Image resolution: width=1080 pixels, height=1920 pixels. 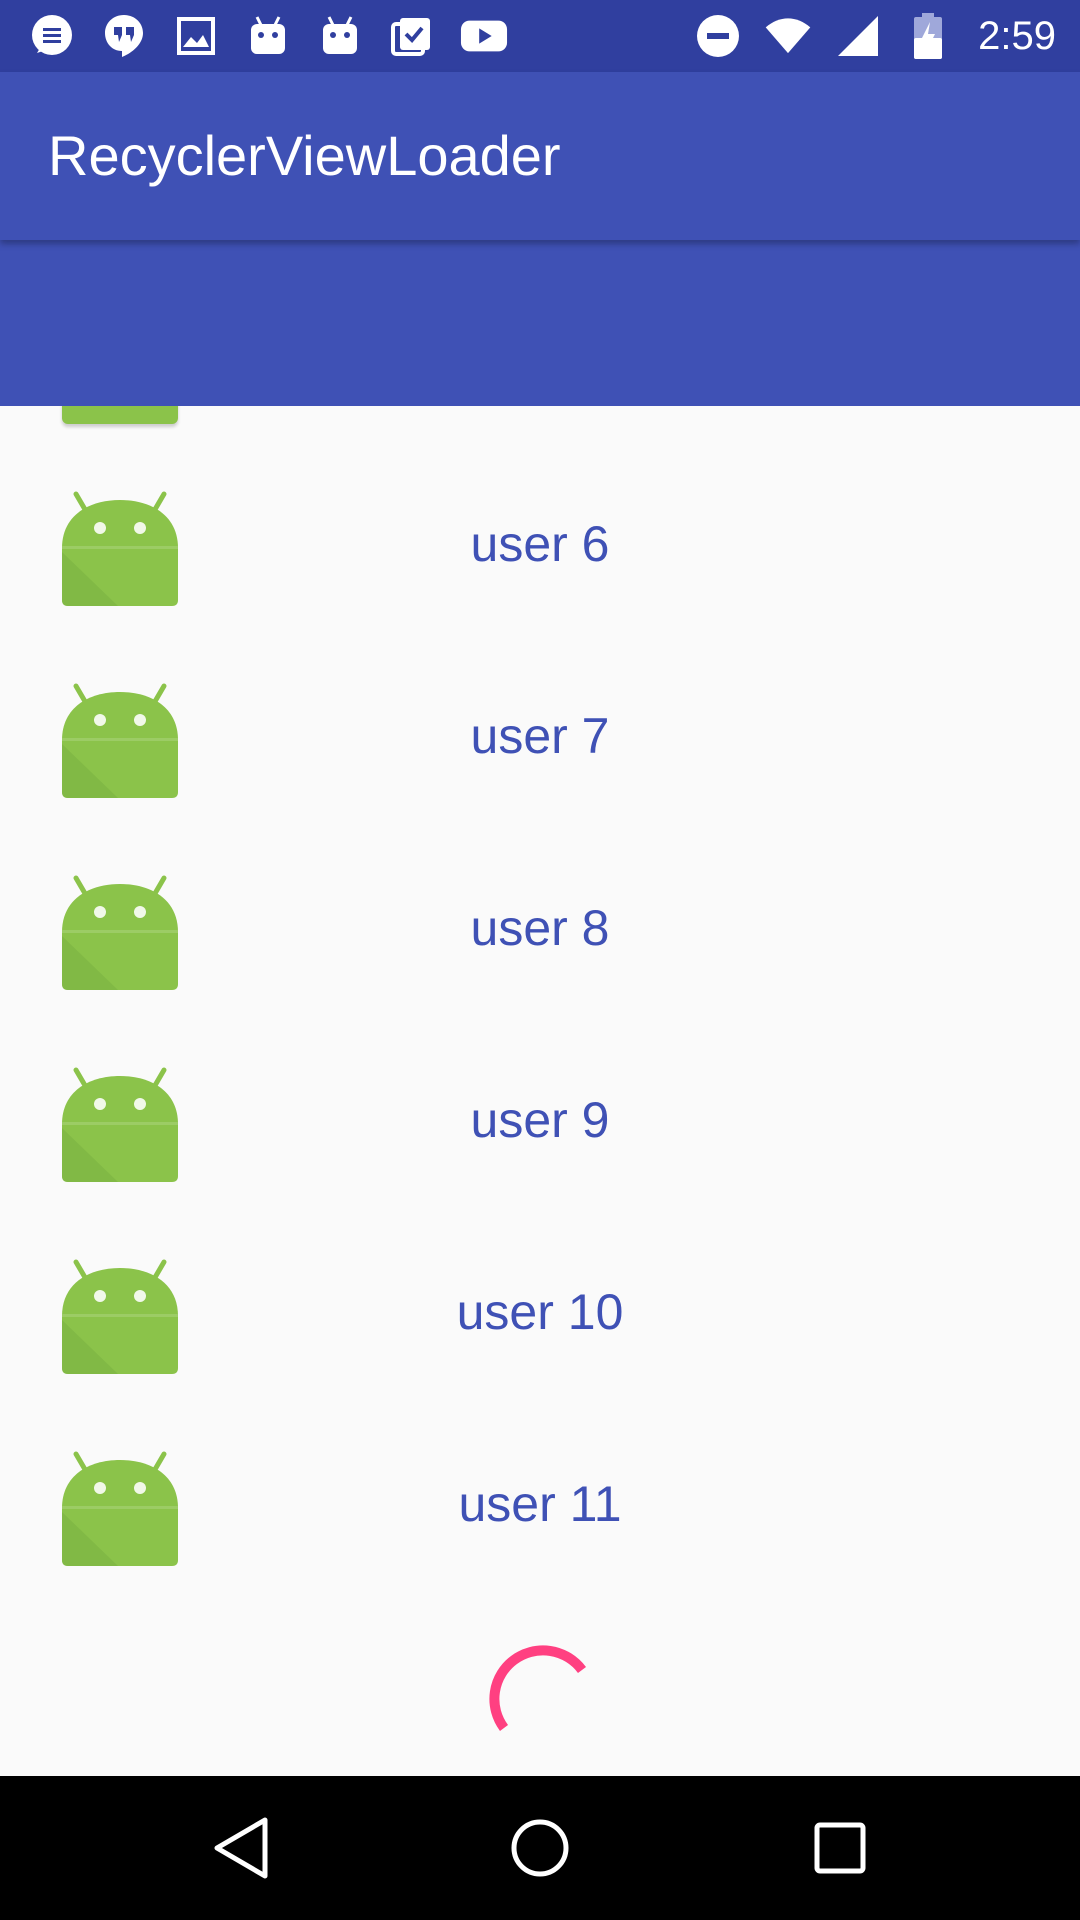 I want to click on recents-icon, so click(x=840, y=1848).